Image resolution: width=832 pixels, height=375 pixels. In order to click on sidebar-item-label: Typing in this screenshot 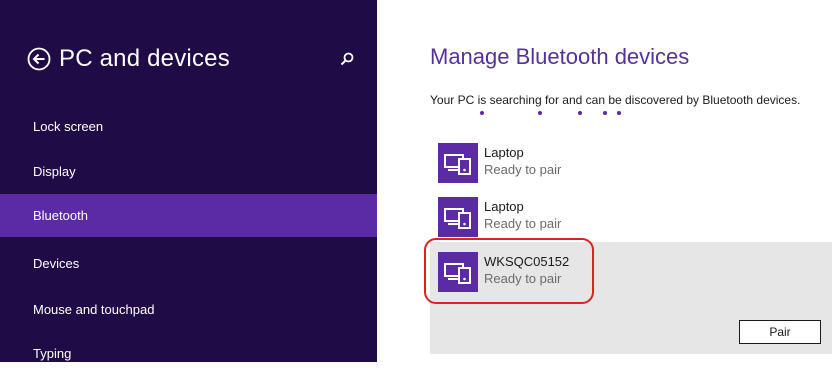, I will do `click(52, 353)`.